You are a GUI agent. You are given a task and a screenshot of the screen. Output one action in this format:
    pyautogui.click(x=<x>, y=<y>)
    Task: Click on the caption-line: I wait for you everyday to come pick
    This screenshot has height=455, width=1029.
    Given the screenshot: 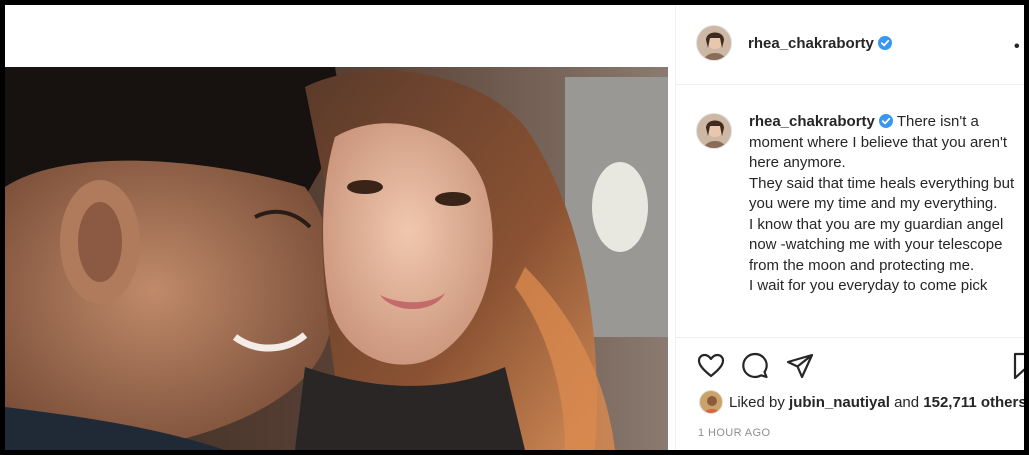 What is the action you would take?
    pyautogui.click(x=868, y=285)
    